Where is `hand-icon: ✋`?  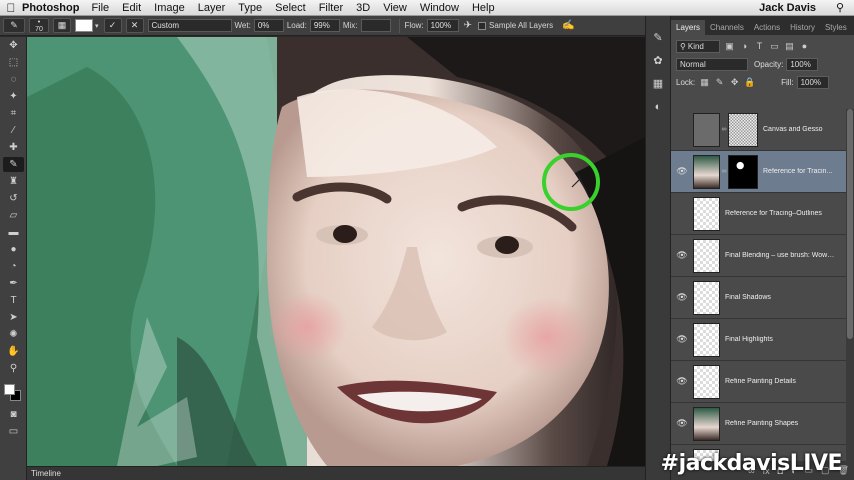
hand-icon: ✋ is located at coordinates (13, 351).